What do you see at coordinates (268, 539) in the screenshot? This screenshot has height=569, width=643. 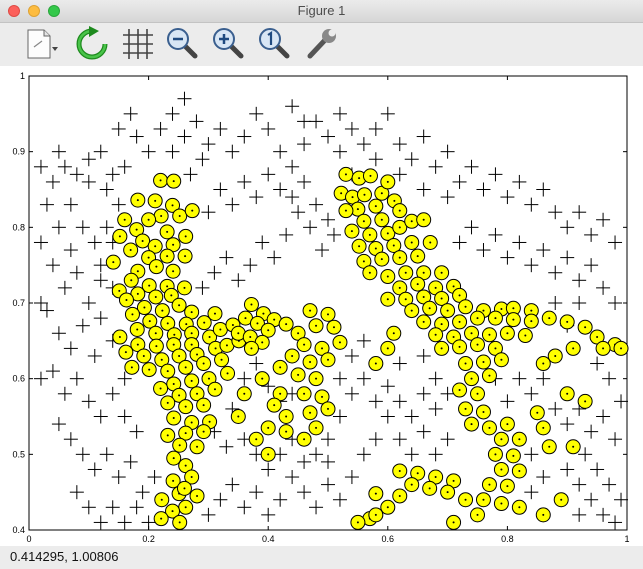 I see `x-tick-label: 0.4` at bounding box center [268, 539].